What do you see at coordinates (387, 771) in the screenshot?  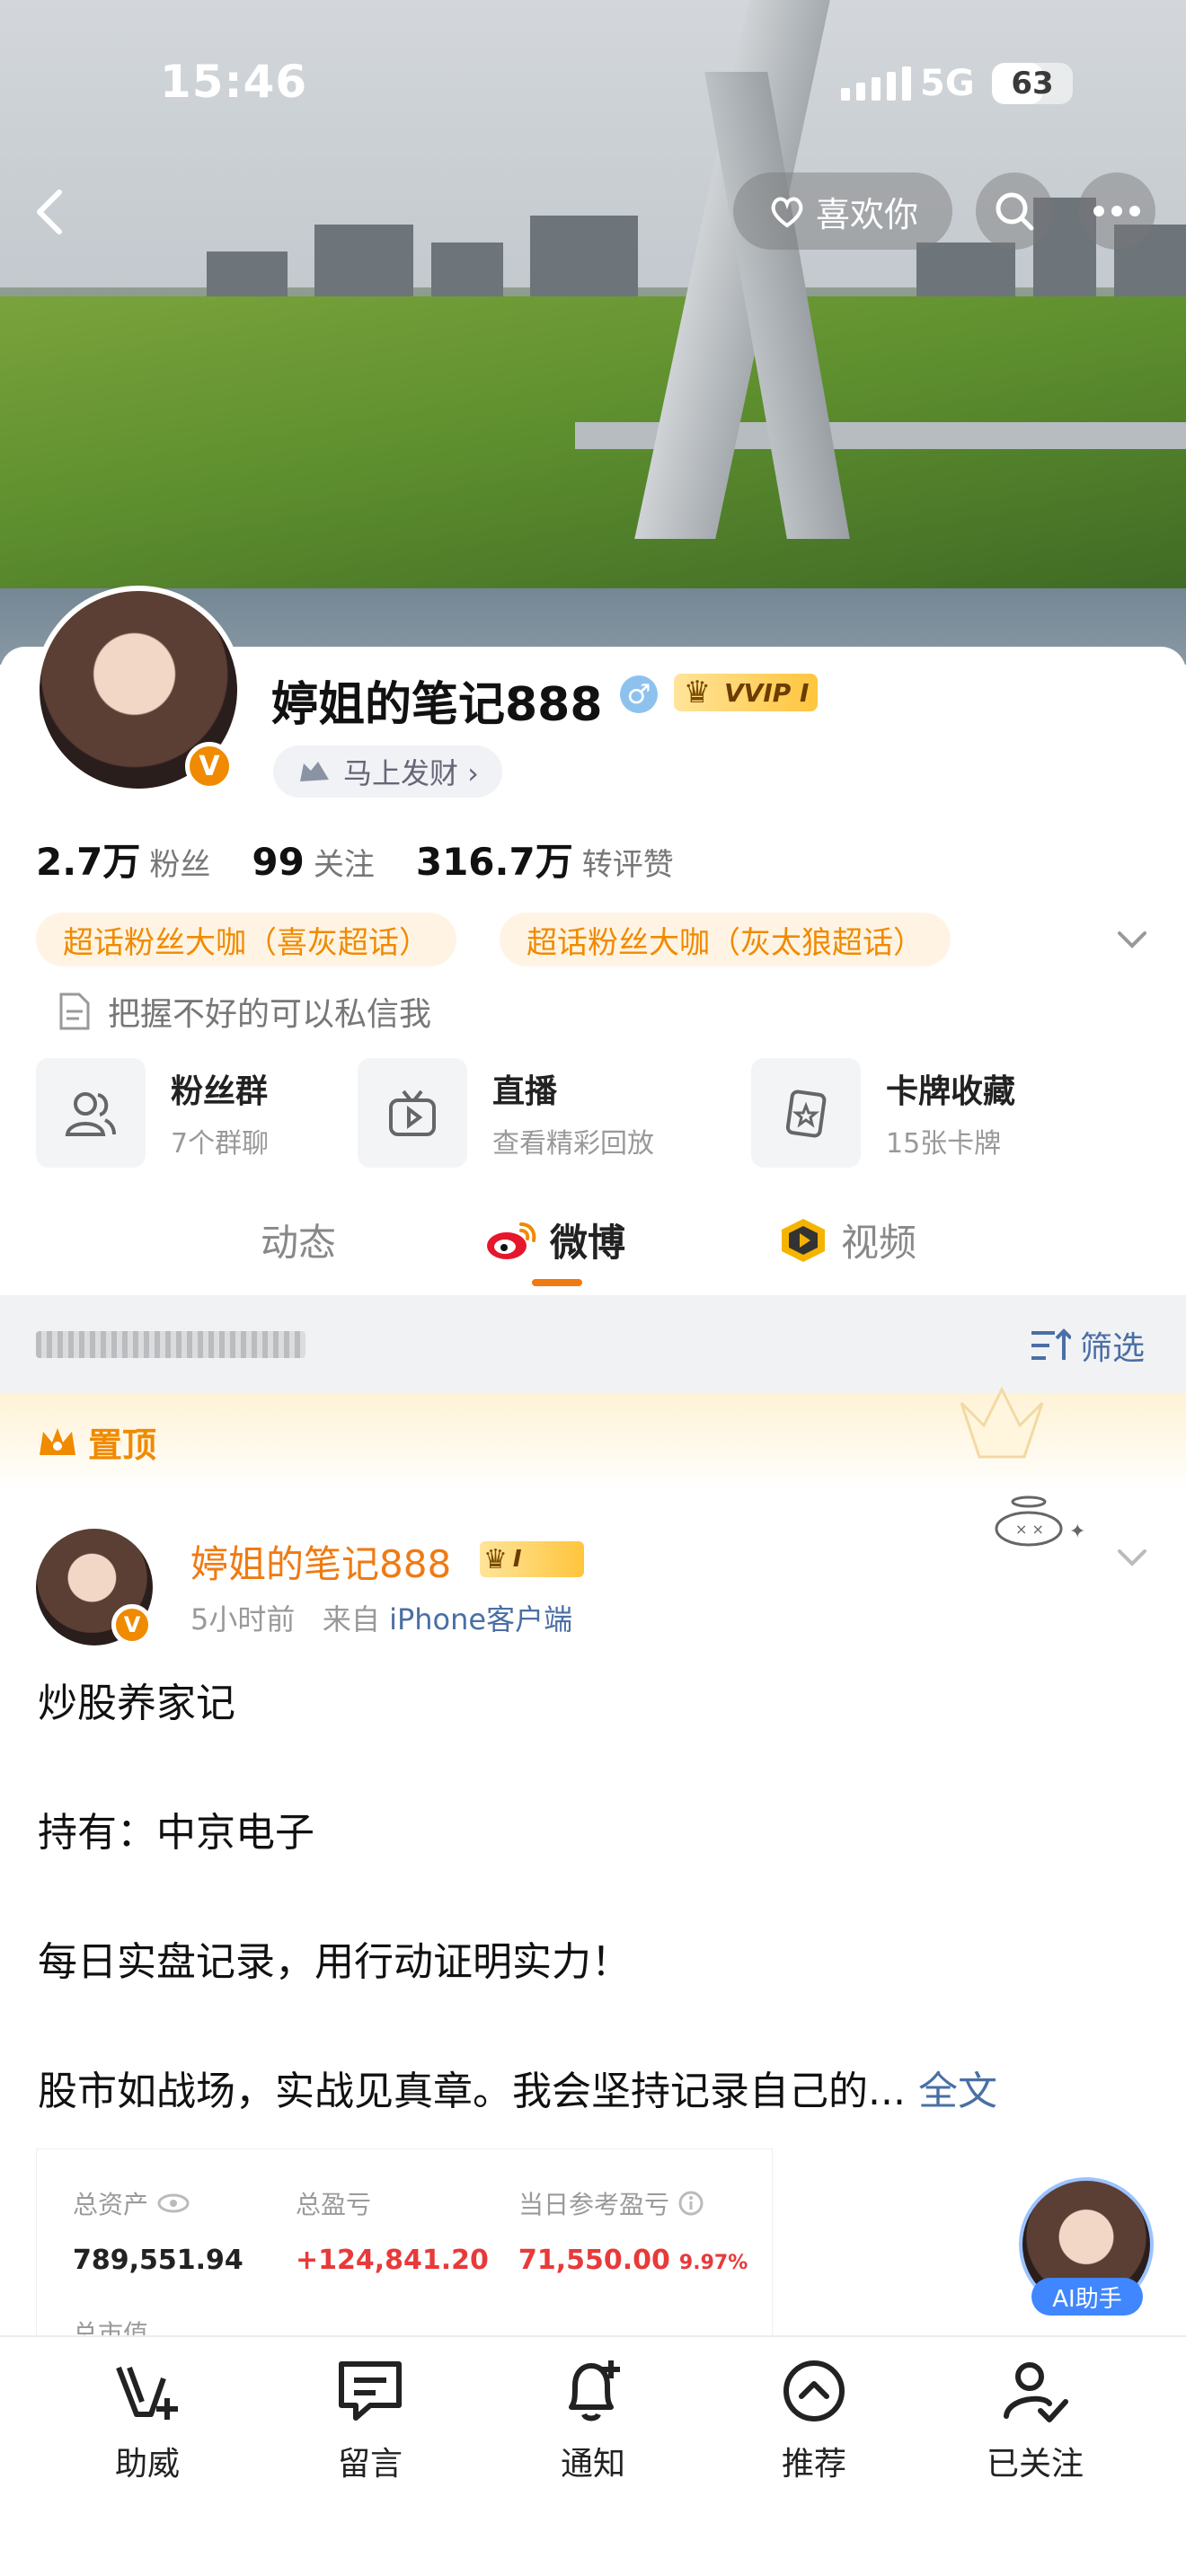 I see `profile-tag-chip: 马上发财 ›` at bounding box center [387, 771].